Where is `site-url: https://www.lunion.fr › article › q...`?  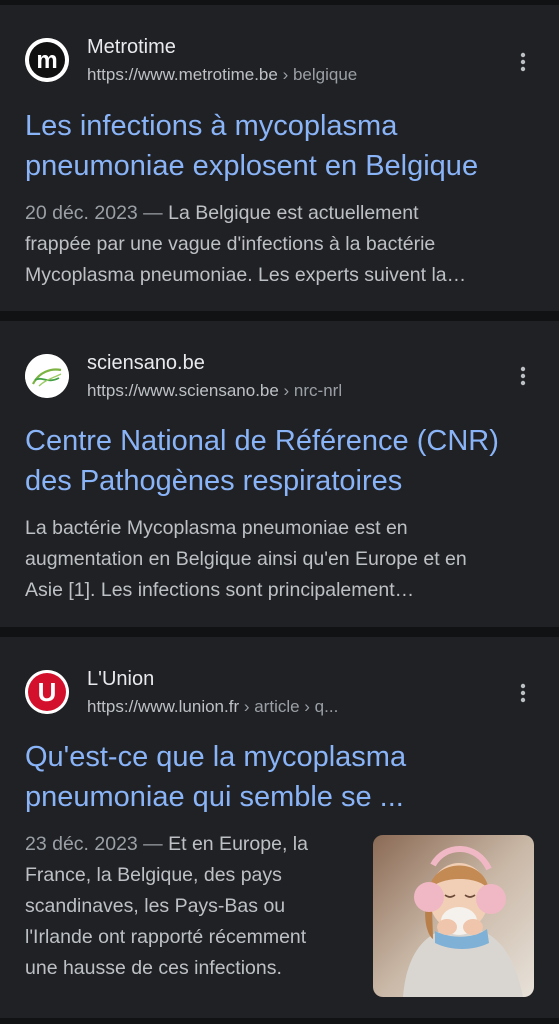
site-url: https://www.lunion.fr › article › q... is located at coordinates (212, 707).